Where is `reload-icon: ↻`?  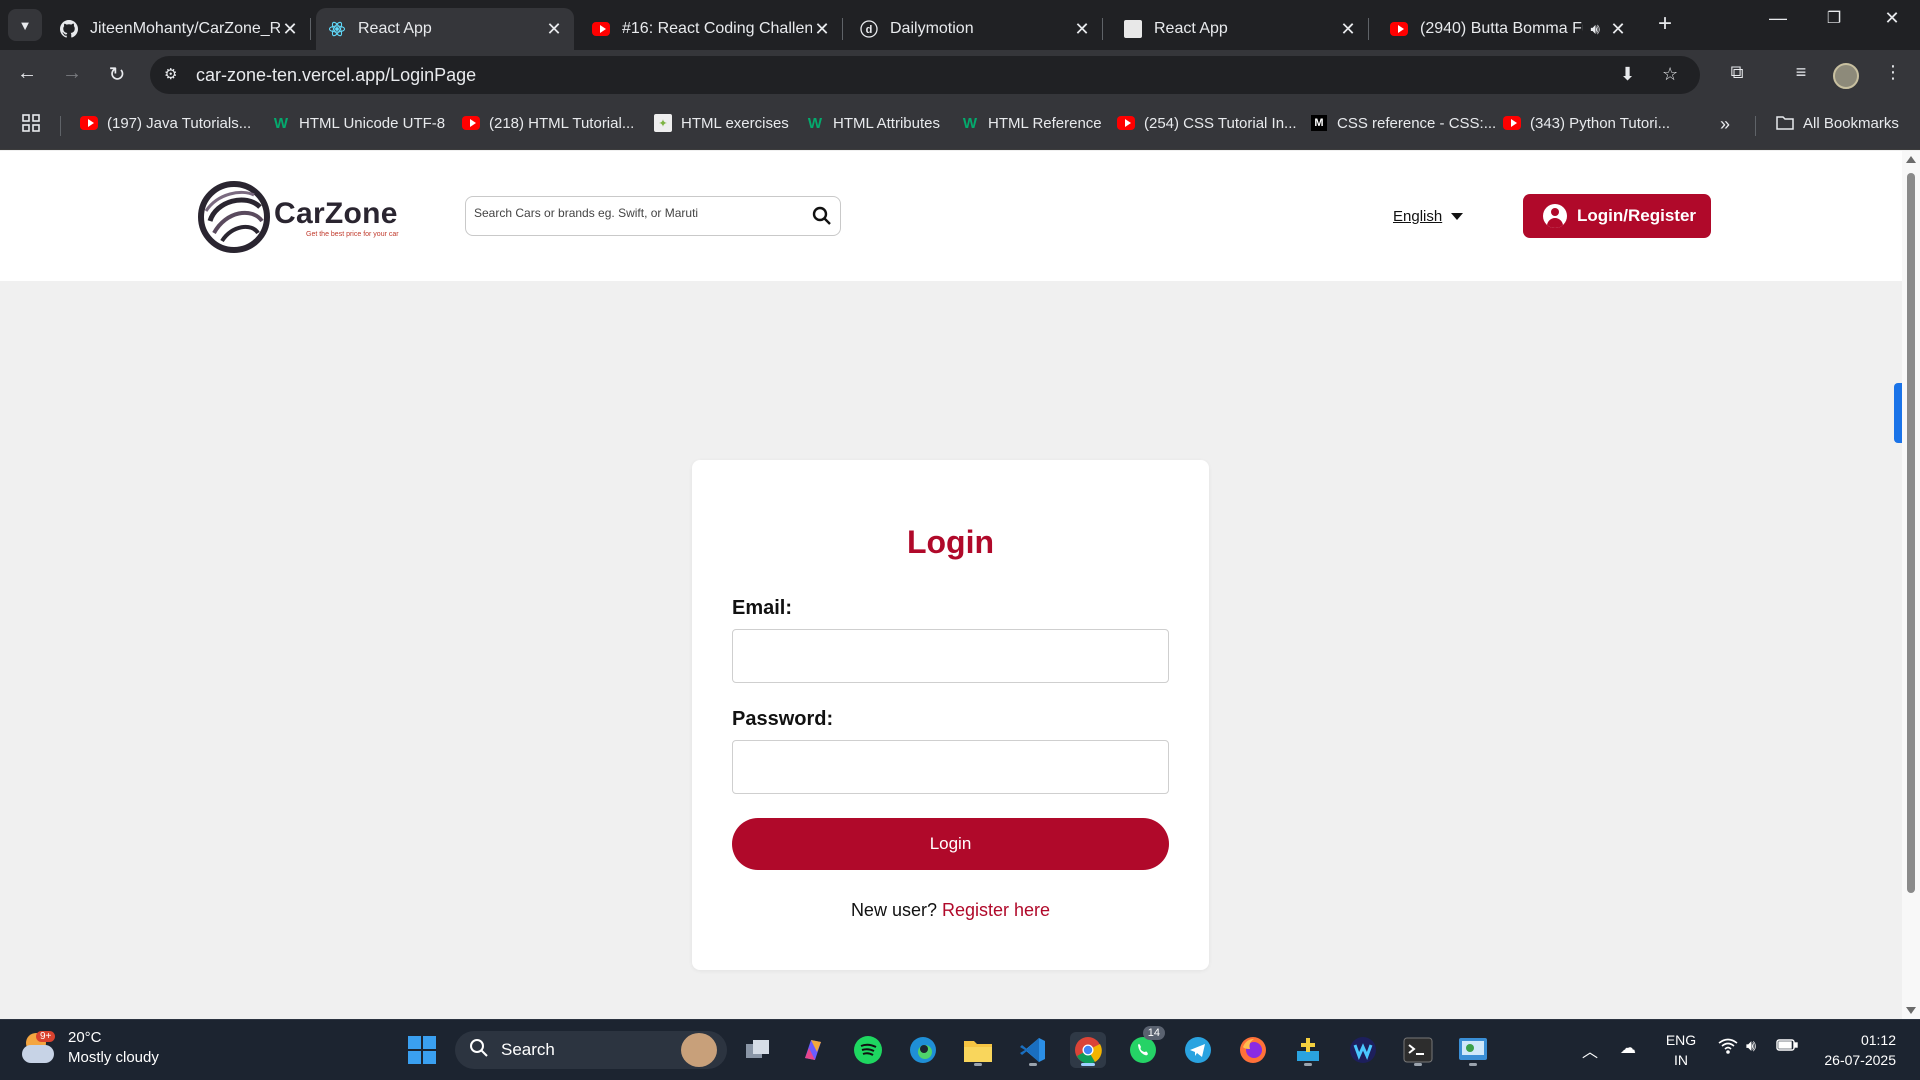
reload-icon: ↻ is located at coordinates (117, 74).